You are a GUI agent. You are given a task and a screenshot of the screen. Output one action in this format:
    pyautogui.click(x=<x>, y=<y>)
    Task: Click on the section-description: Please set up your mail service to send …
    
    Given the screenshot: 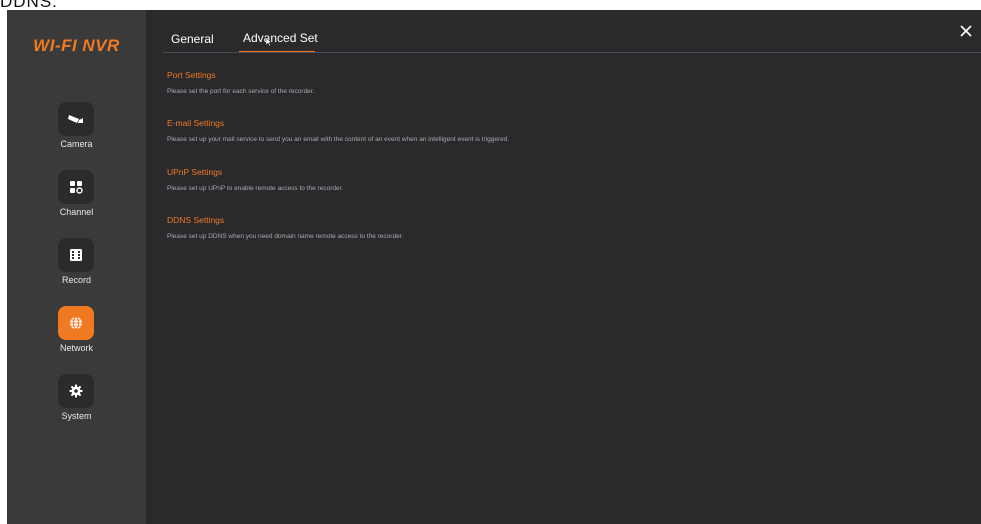 What is the action you would take?
    pyautogui.click(x=338, y=139)
    